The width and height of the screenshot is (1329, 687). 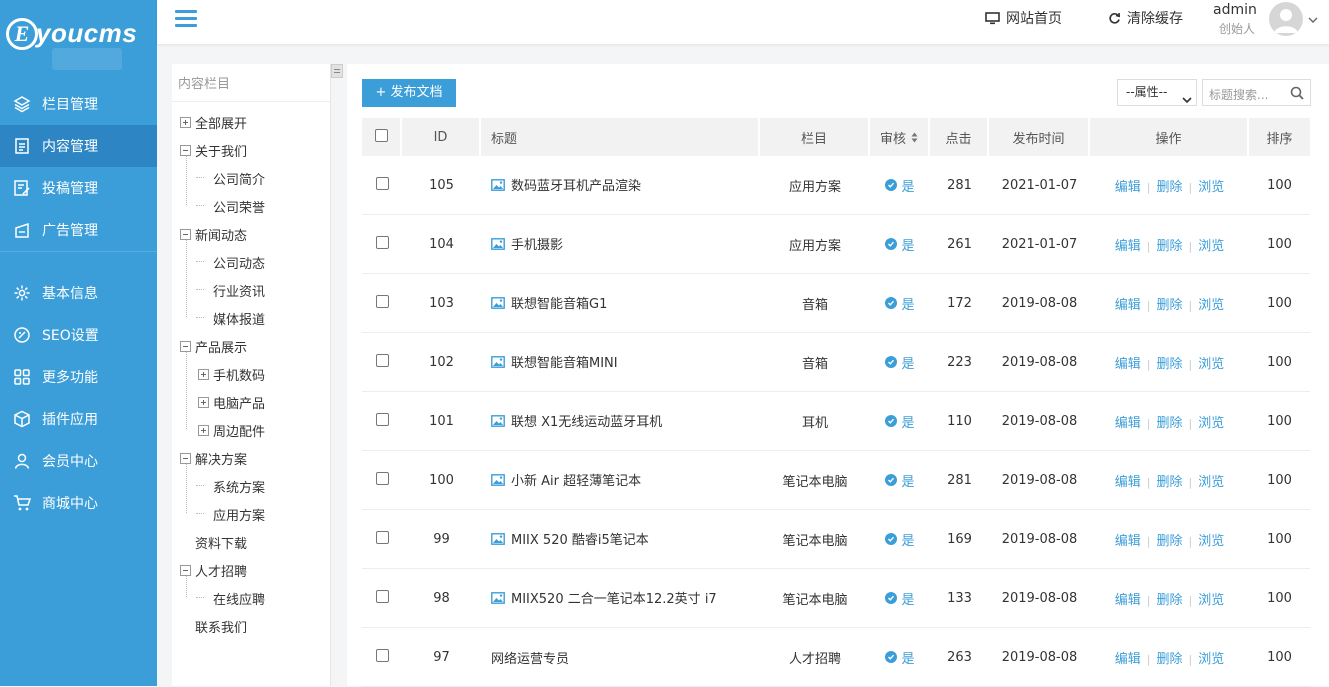 I want to click on logo: E youcms, so click(x=78, y=40).